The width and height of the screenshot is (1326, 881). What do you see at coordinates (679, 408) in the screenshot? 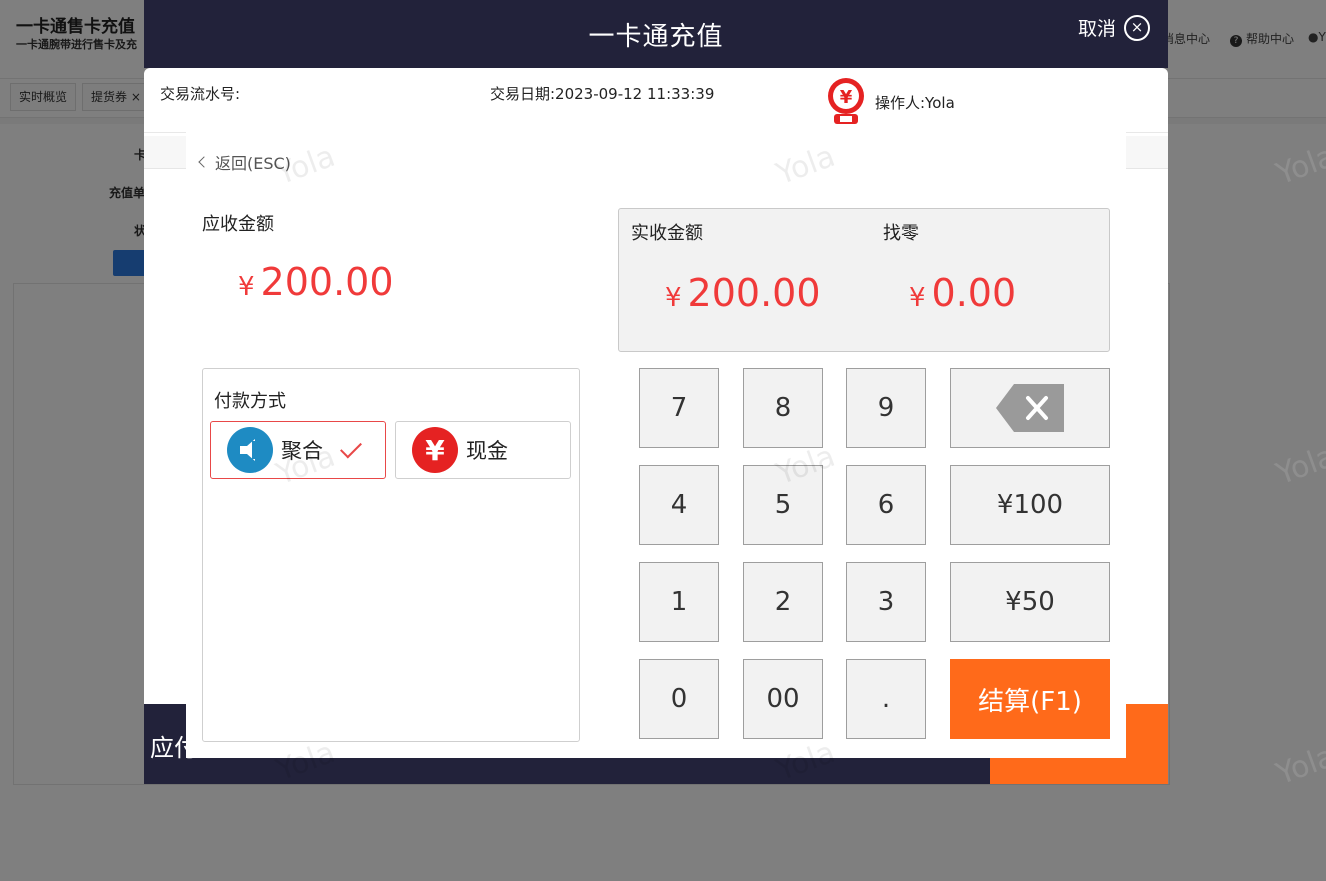
I see `key-7: 7` at bounding box center [679, 408].